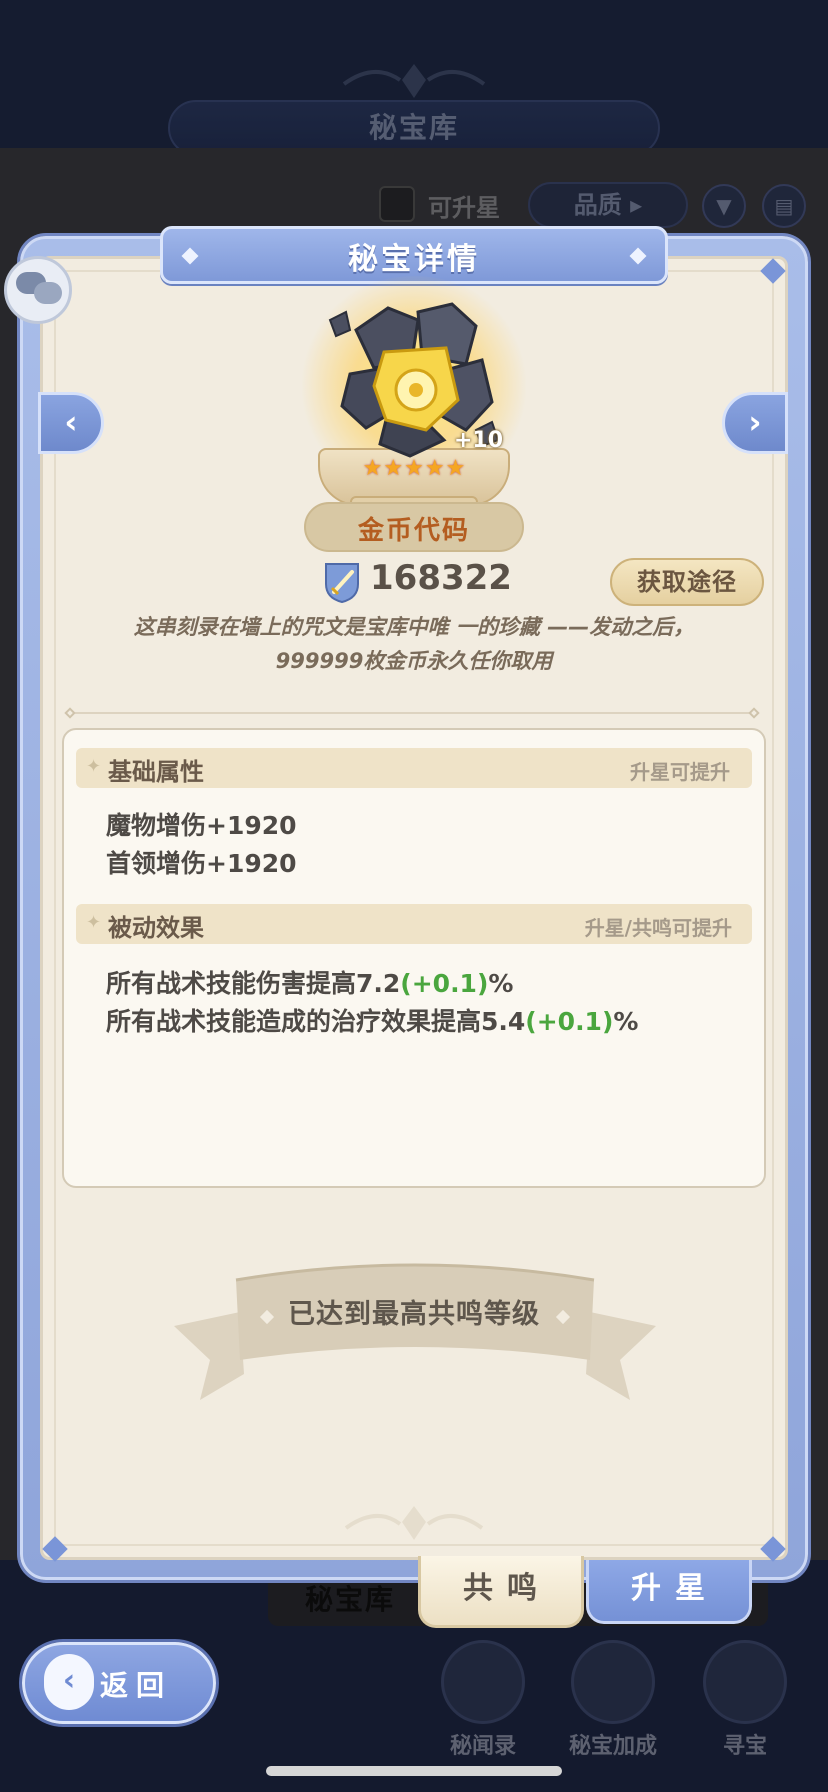  Describe the element at coordinates (414, 661) in the screenshot. I see `item-description-line: 999999枚金币永久任你取用` at that location.